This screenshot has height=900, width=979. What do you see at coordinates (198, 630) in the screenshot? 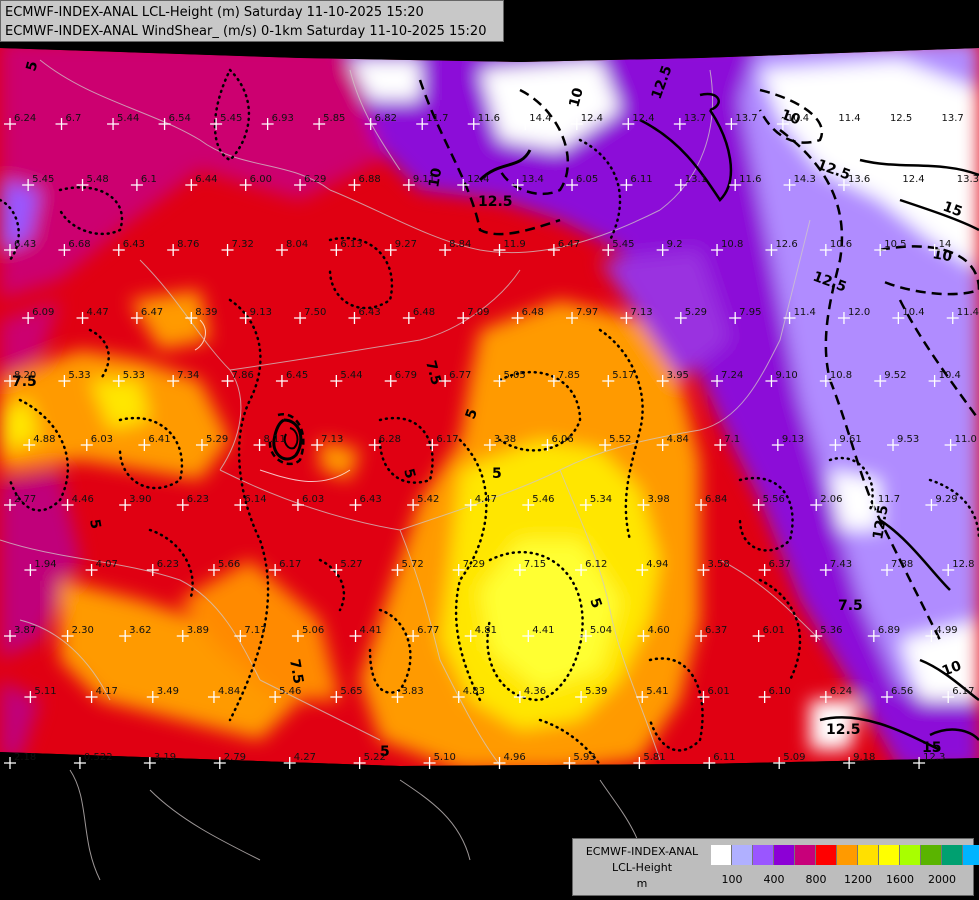
I see `station-value: 3.89` at bounding box center [198, 630].